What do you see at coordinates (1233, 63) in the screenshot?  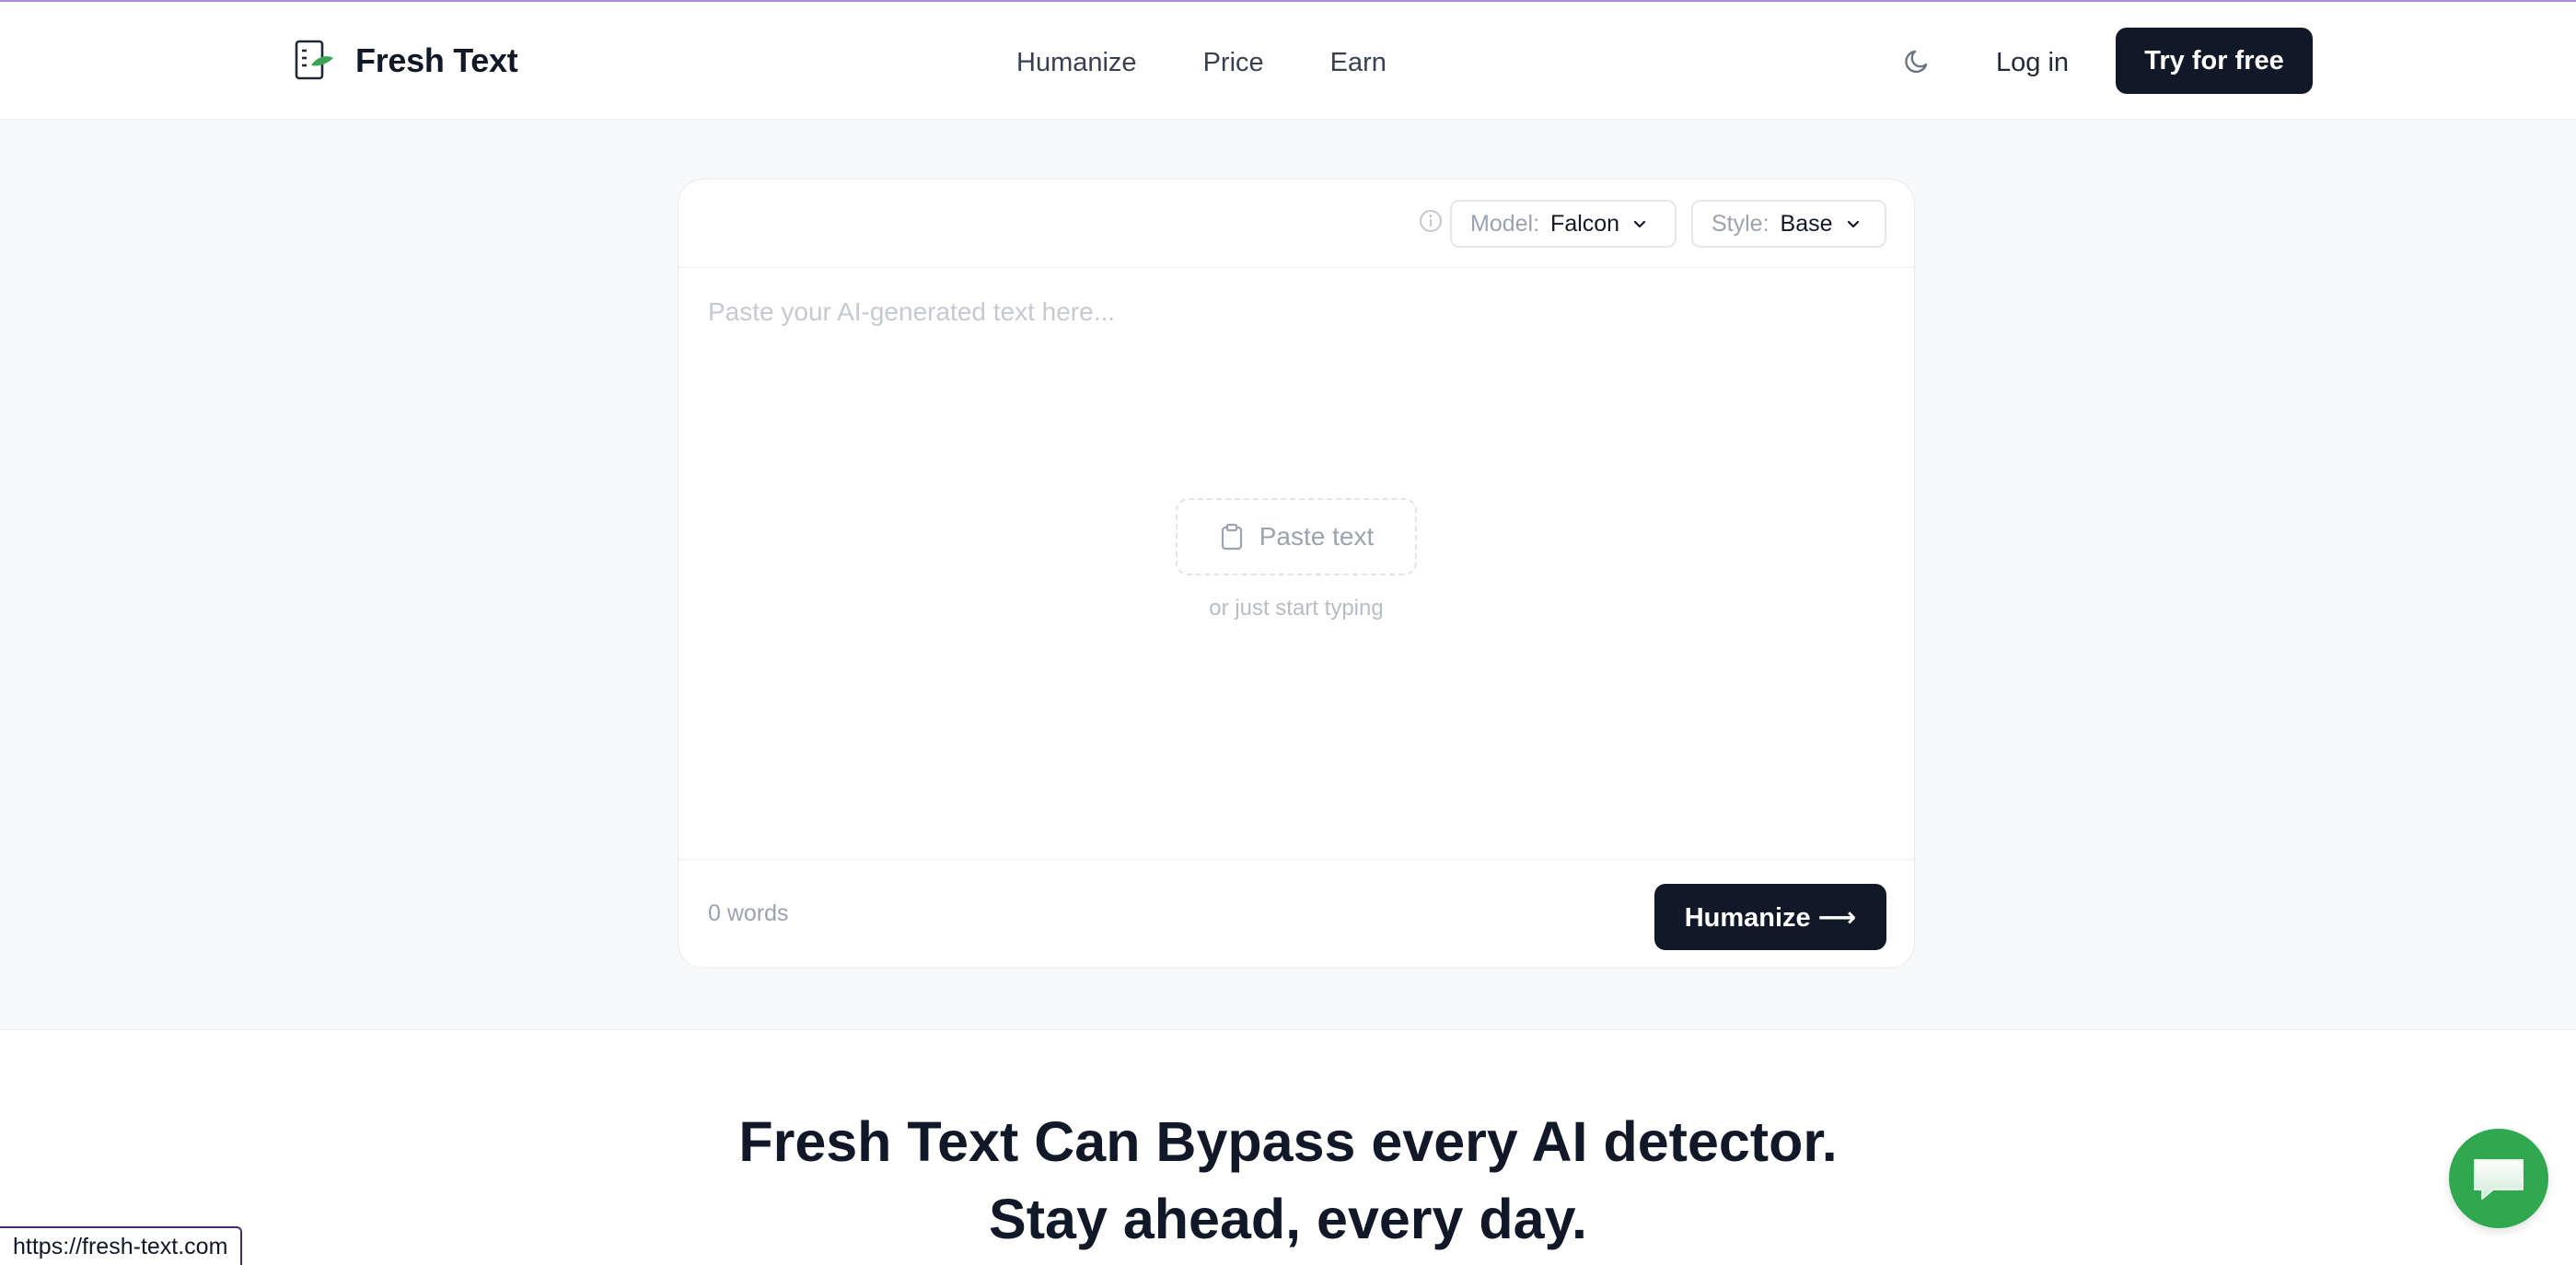 I see `nav-price: Price` at bounding box center [1233, 63].